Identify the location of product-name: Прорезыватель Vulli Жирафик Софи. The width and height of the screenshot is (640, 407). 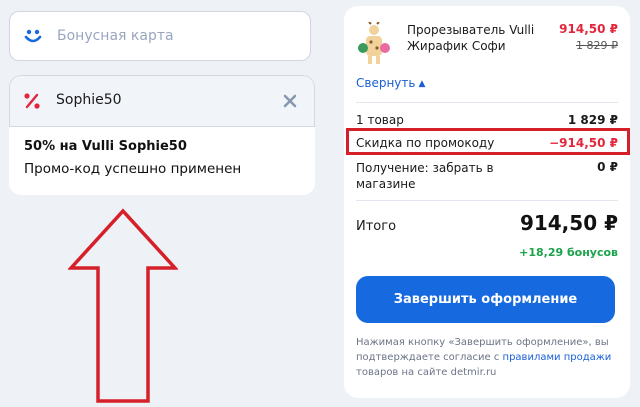
(482, 38).